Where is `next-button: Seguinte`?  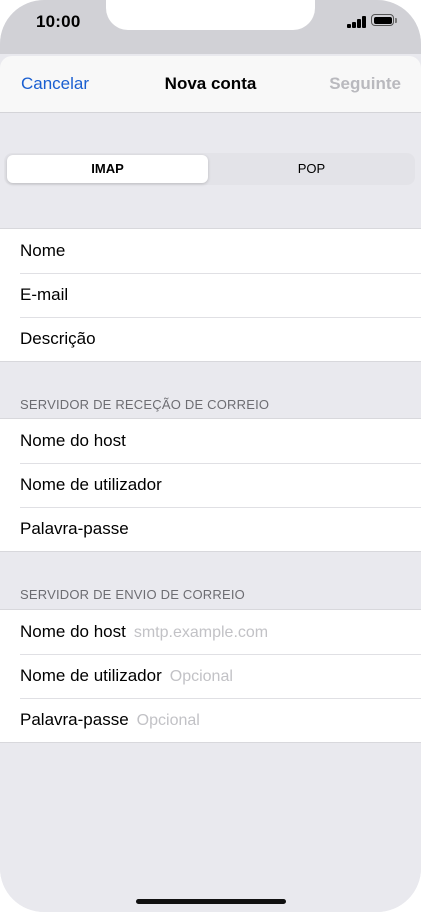
next-button: Seguinte is located at coordinates (365, 84).